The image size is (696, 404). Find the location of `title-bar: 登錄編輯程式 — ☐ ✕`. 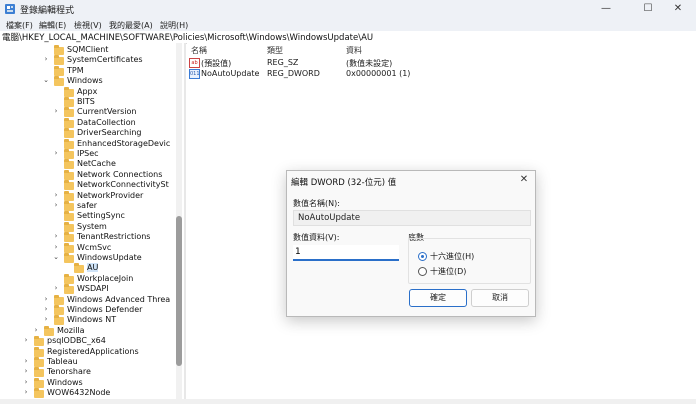

title-bar: 登錄編輯程式 — ☐ ✕ is located at coordinates (348, 9).